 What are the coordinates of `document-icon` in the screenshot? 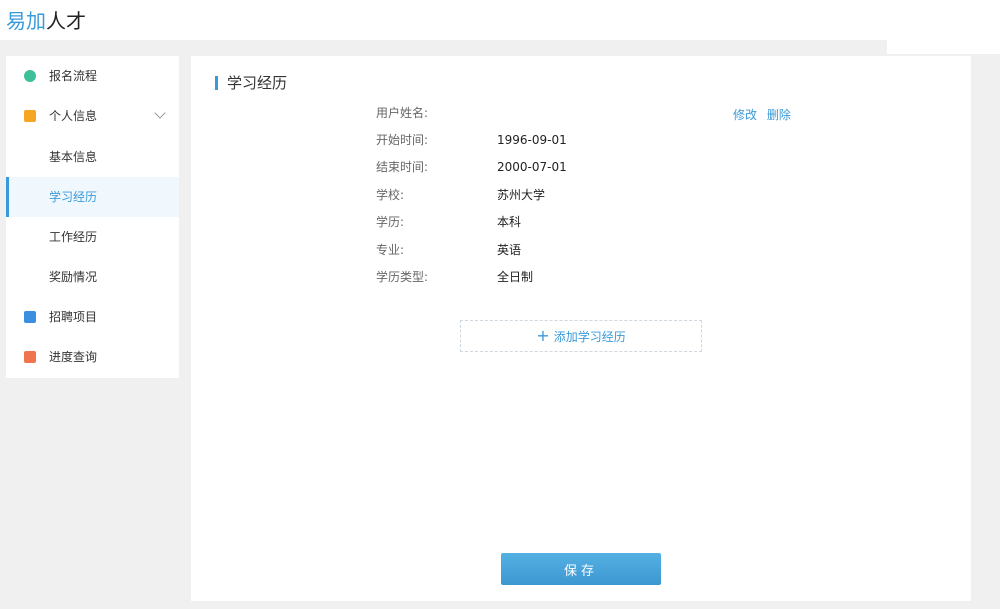 It's located at (30, 317).